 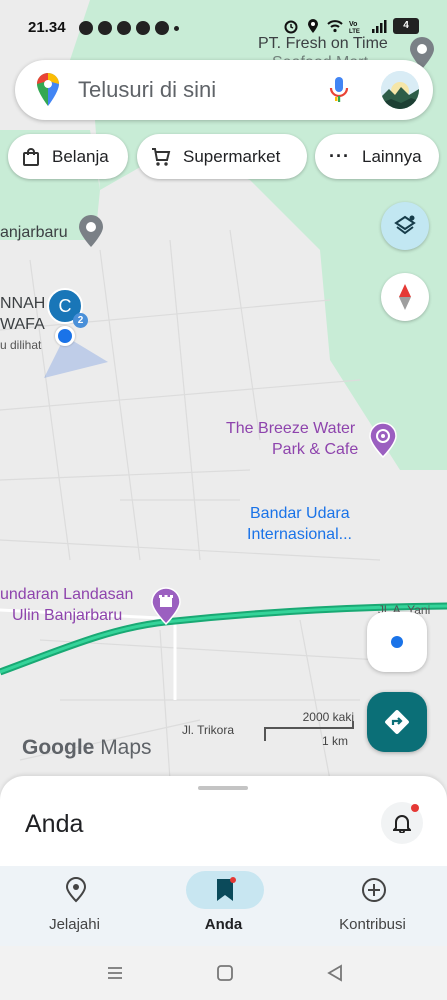 I want to click on compass-button, so click(x=405, y=297).